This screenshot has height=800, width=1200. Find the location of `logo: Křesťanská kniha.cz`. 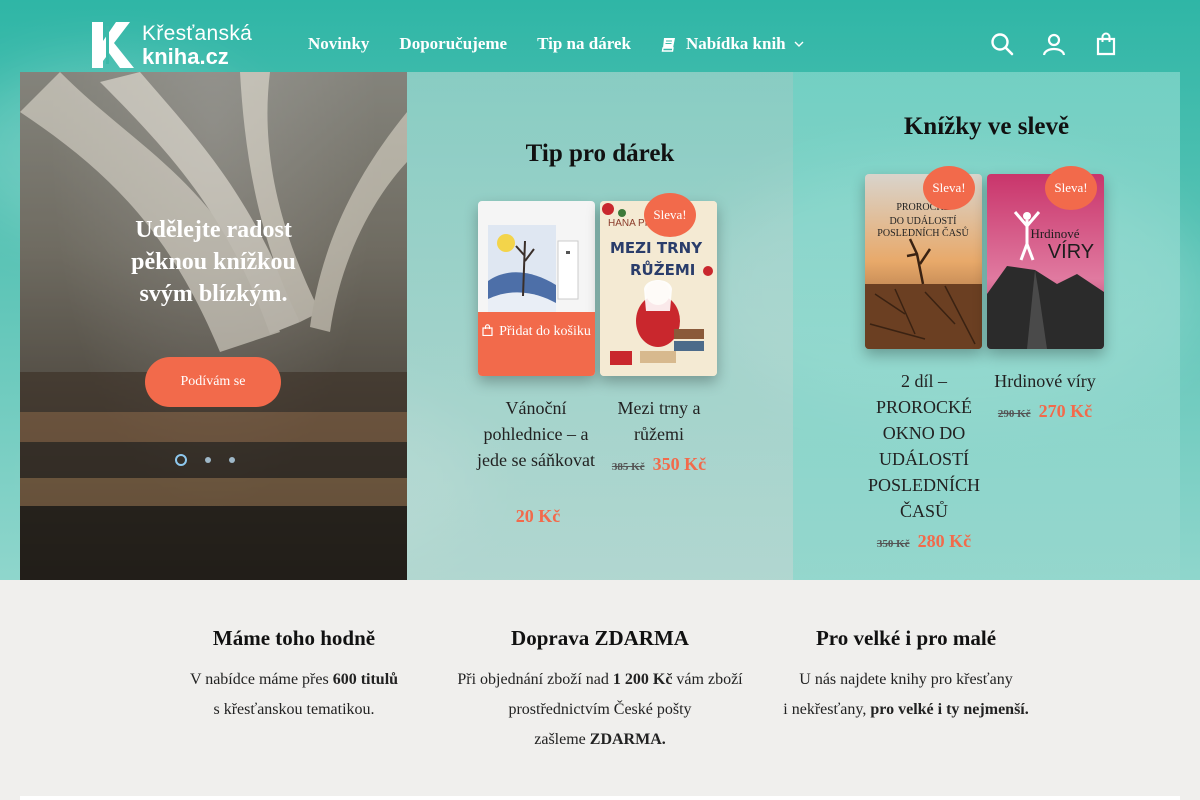

logo: Křesťanská kniha.cz is located at coordinates (172, 45).